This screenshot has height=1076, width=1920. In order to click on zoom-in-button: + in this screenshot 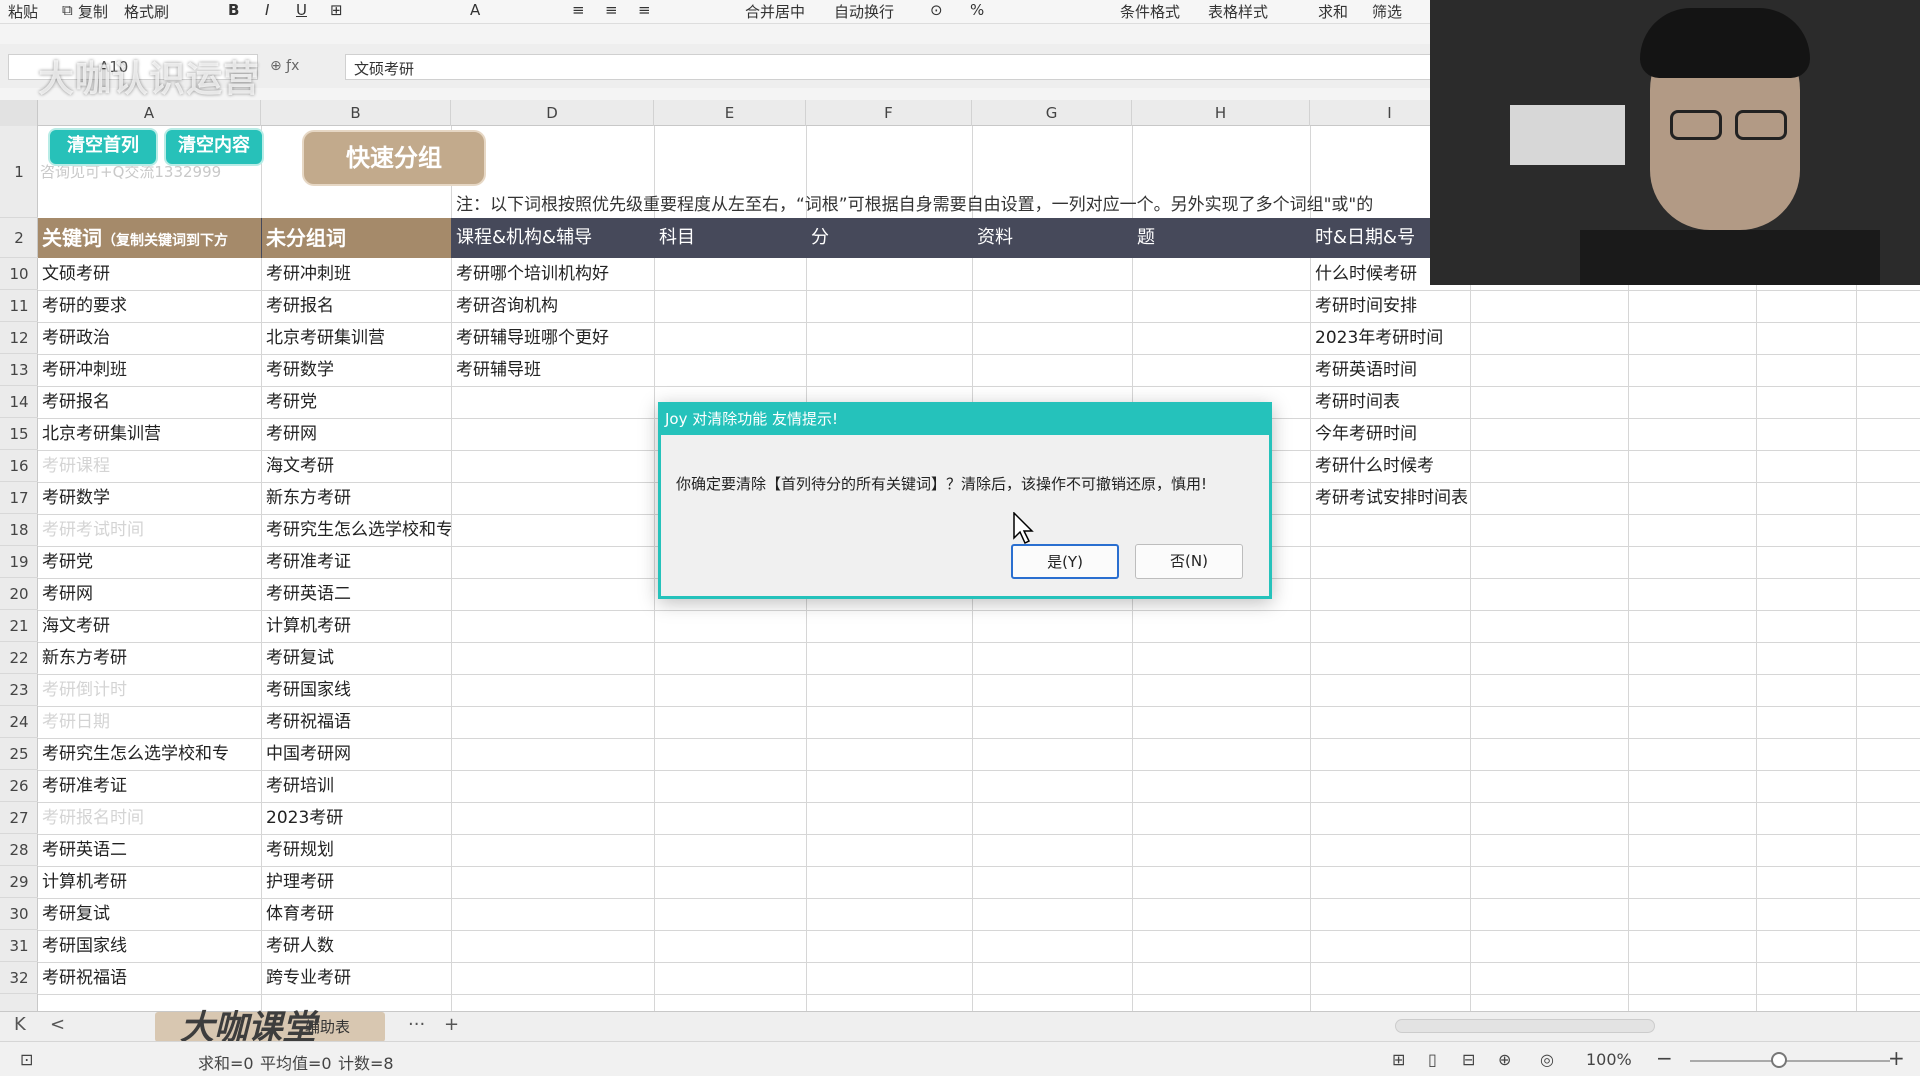, I will do `click(1896, 1058)`.